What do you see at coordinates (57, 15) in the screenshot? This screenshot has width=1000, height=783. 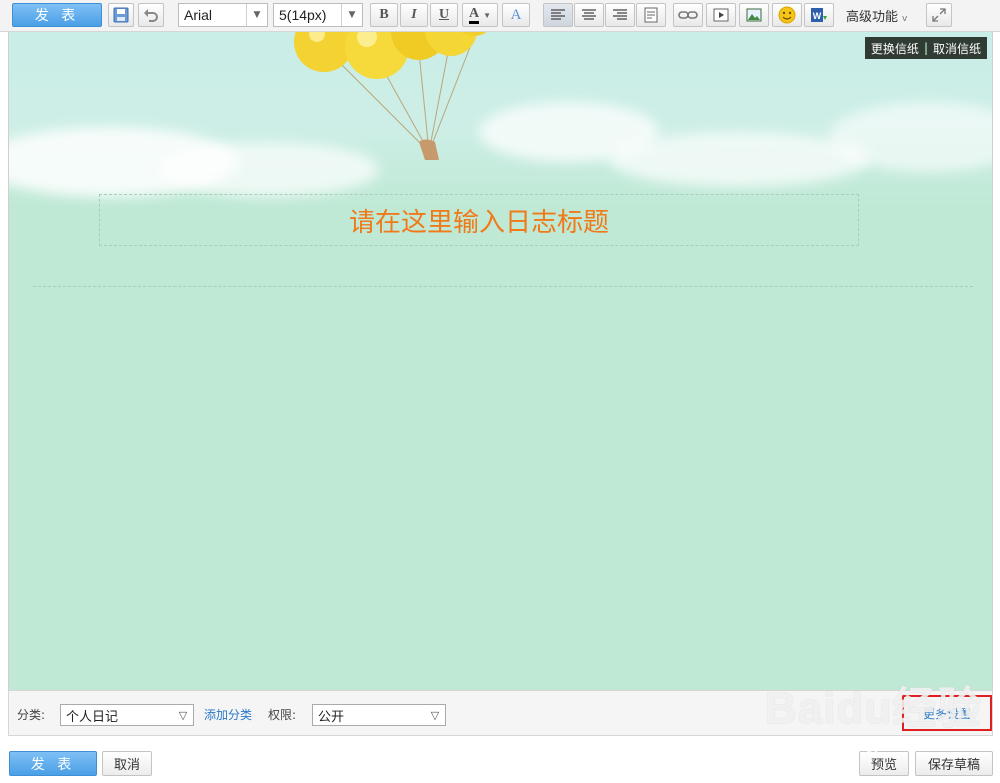 I see `publish-button-top: 发 表` at bounding box center [57, 15].